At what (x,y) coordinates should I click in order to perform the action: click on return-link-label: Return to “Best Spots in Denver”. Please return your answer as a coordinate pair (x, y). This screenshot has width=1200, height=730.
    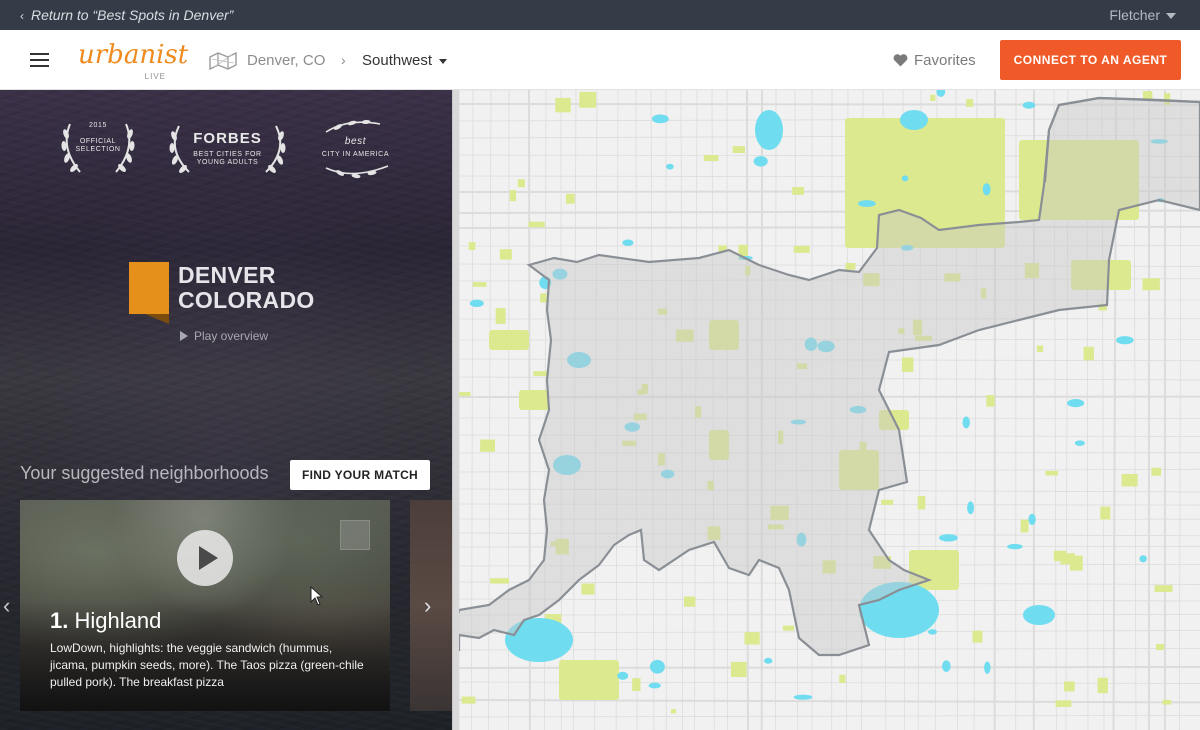
    Looking at the image, I should click on (132, 15).